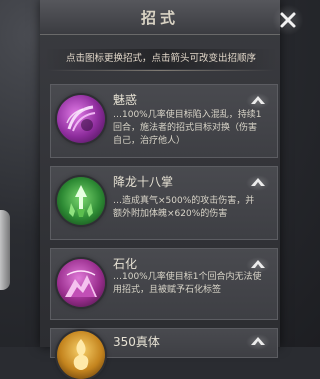  I want to click on green-crystal-icon, so click(81, 201).